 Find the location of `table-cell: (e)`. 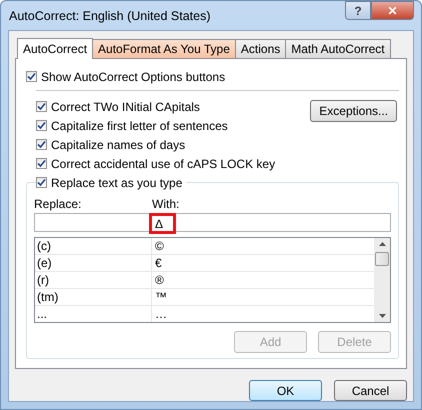

table-cell: (e) is located at coordinates (93, 263).